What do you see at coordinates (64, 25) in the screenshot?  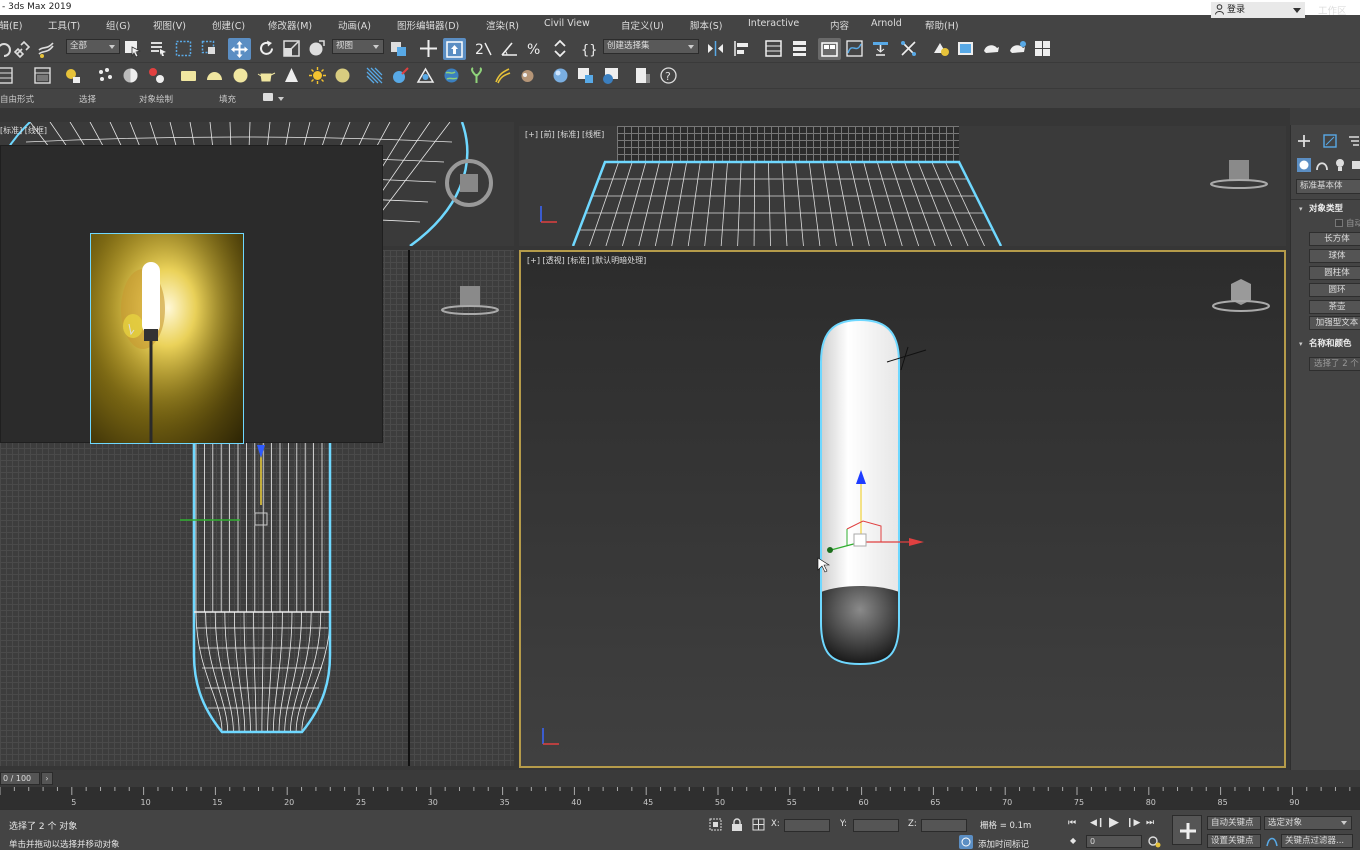 I see `menu-item: 工具(T)` at bounding box center [64, 25].